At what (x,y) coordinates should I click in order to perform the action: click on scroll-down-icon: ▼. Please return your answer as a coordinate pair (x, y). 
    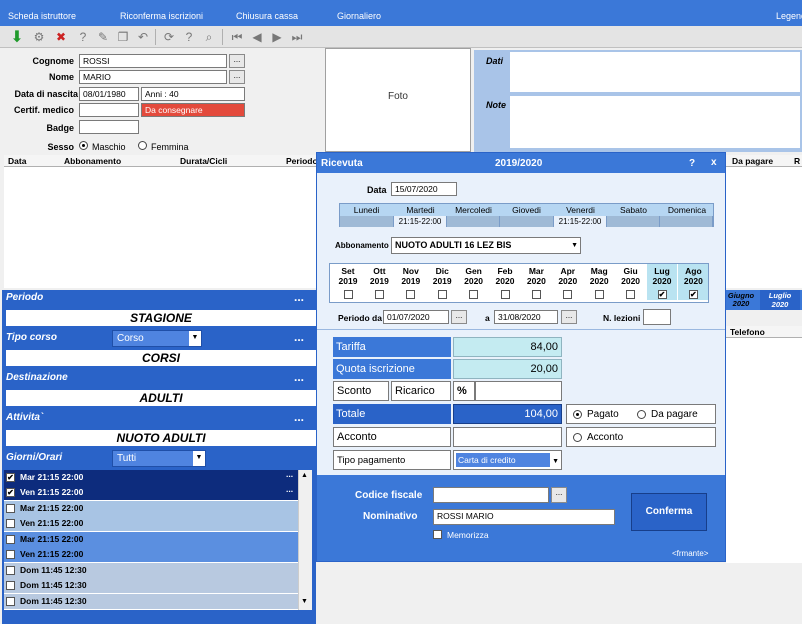
    Looking at the image, I should click on (304, 601).